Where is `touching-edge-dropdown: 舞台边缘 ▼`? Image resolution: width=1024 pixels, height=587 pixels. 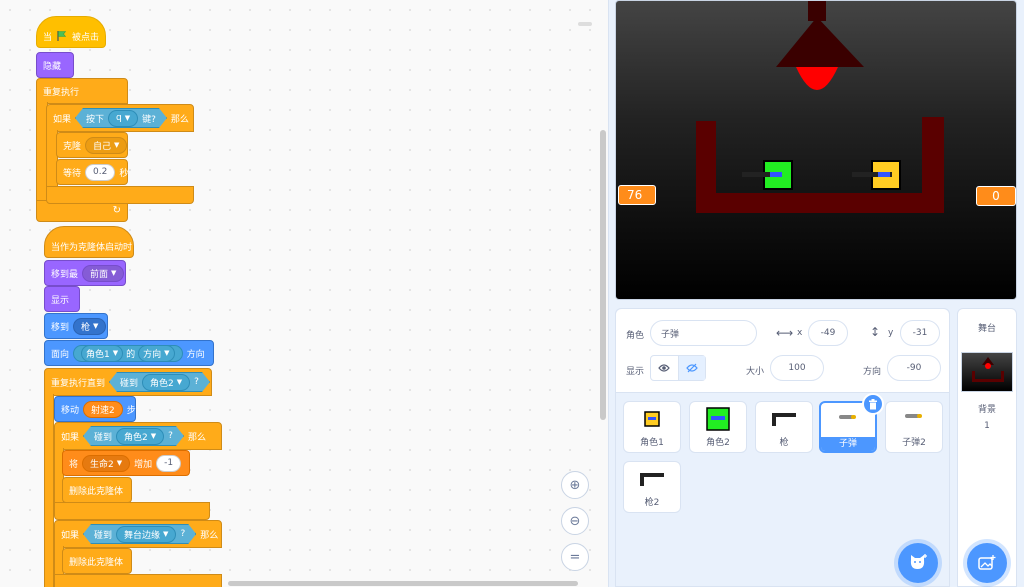 touching-edge-dropdown: 舞台边缘 ▼ is located at coordinates (146, 534).